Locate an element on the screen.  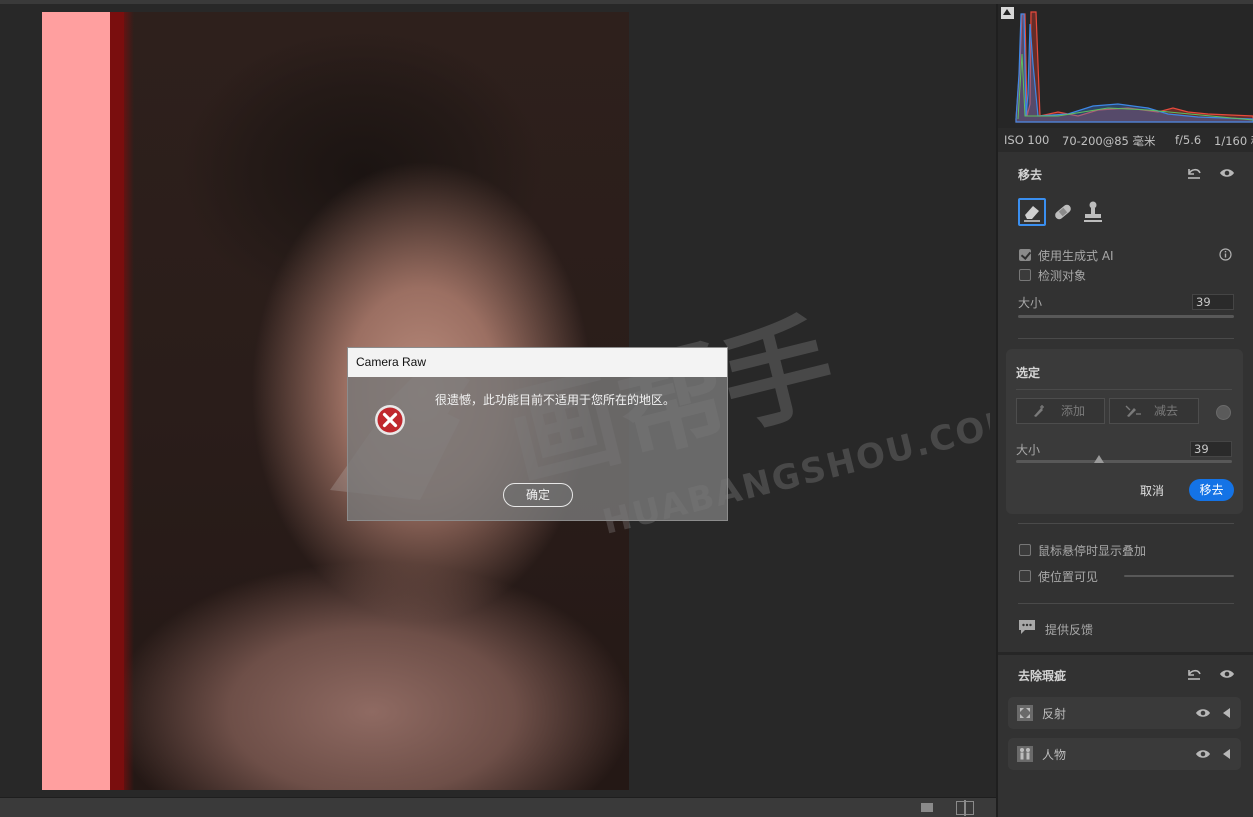
brush-add-icon is located at coordinates (1039, 411).